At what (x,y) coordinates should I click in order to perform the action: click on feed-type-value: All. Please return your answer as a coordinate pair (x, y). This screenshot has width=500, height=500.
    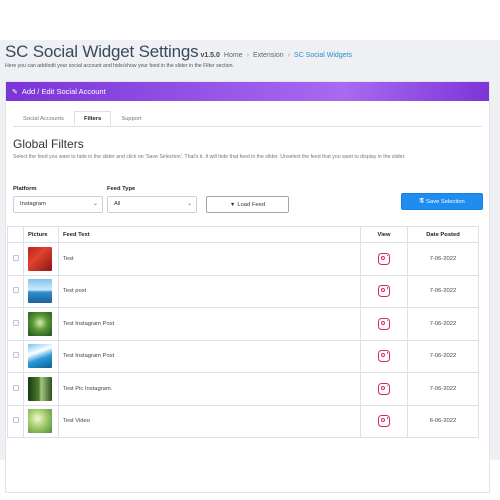
    Looking at the image, I should click on (117, 204).